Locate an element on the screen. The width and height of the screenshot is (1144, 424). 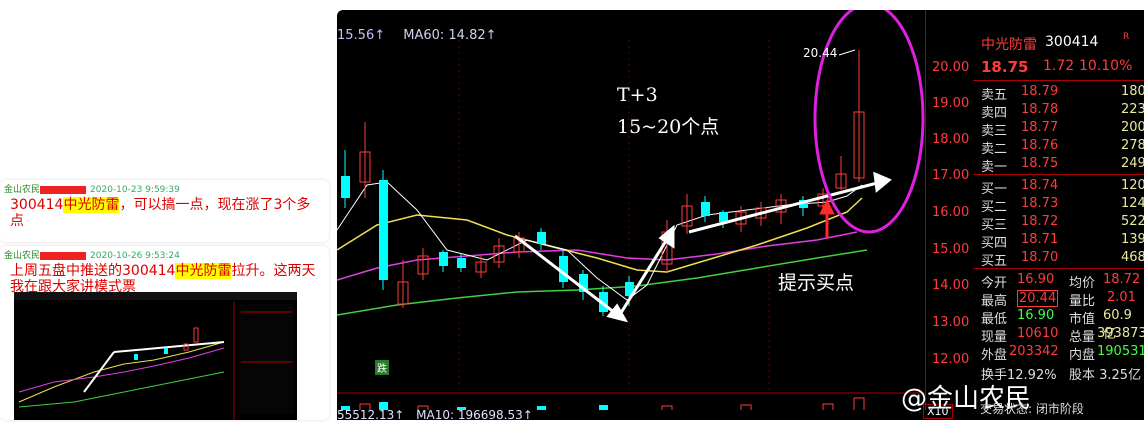
avg-value: 18.72 is located at coordinates (1122, 279).